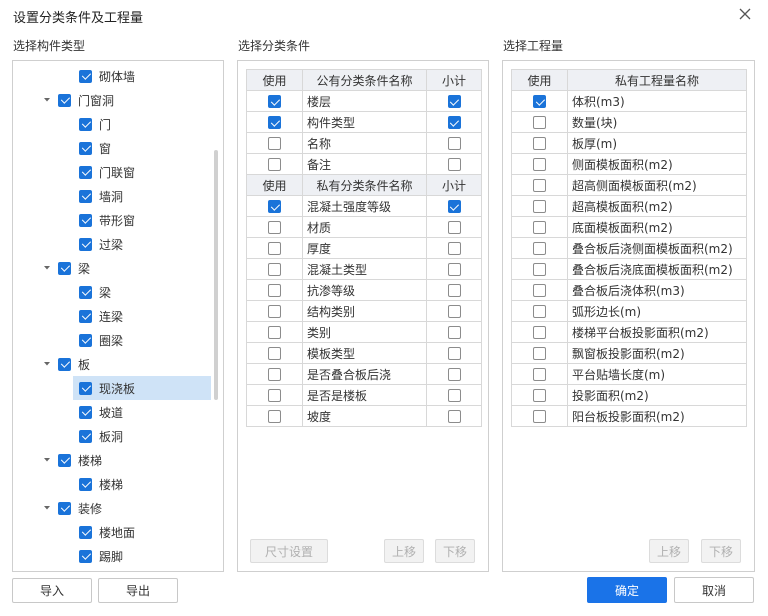  I want to click on quantity-move-down-button: 下移, so click(721, 551).